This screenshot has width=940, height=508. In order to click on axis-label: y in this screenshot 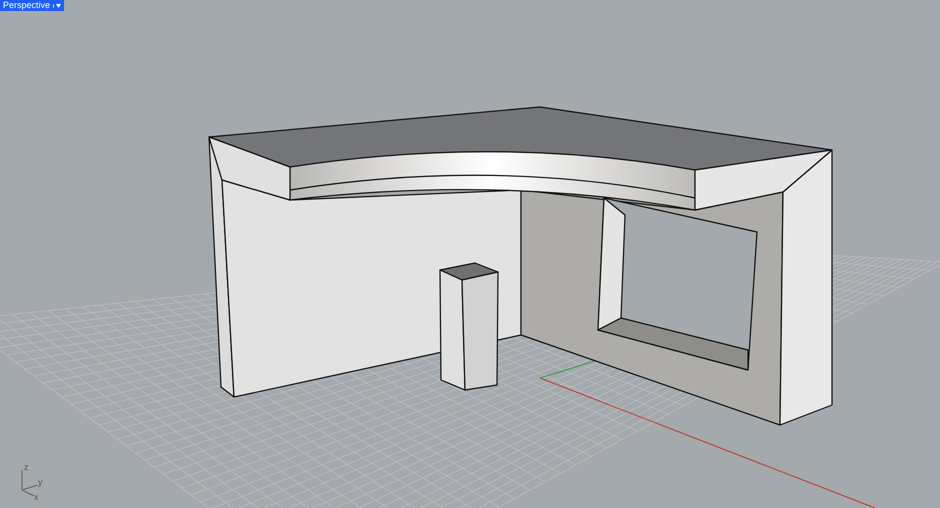, I will do `click(40, 482)`.